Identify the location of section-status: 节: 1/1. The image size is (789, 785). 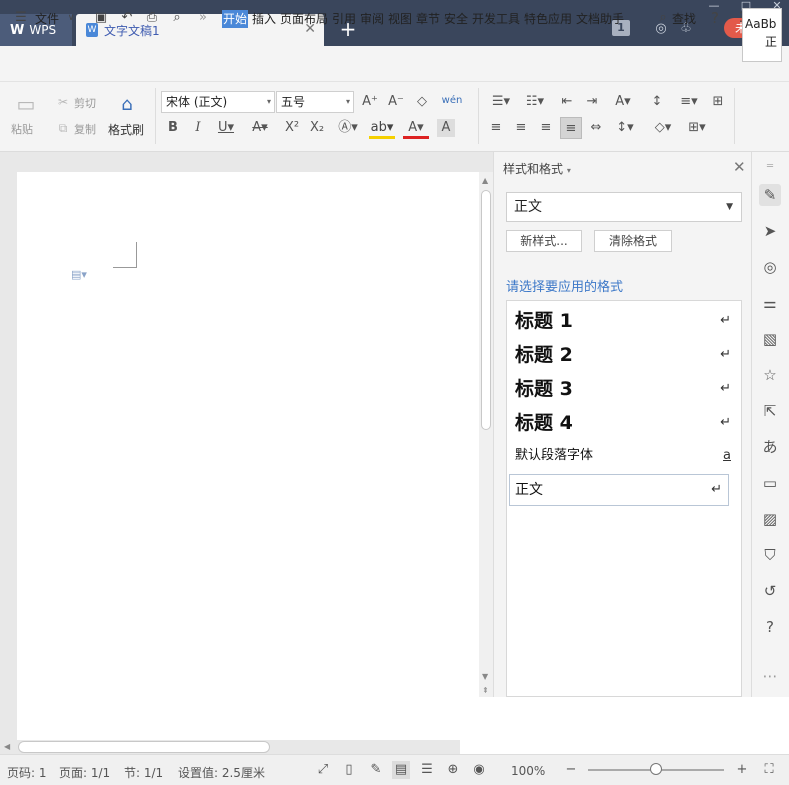
(143, 772).